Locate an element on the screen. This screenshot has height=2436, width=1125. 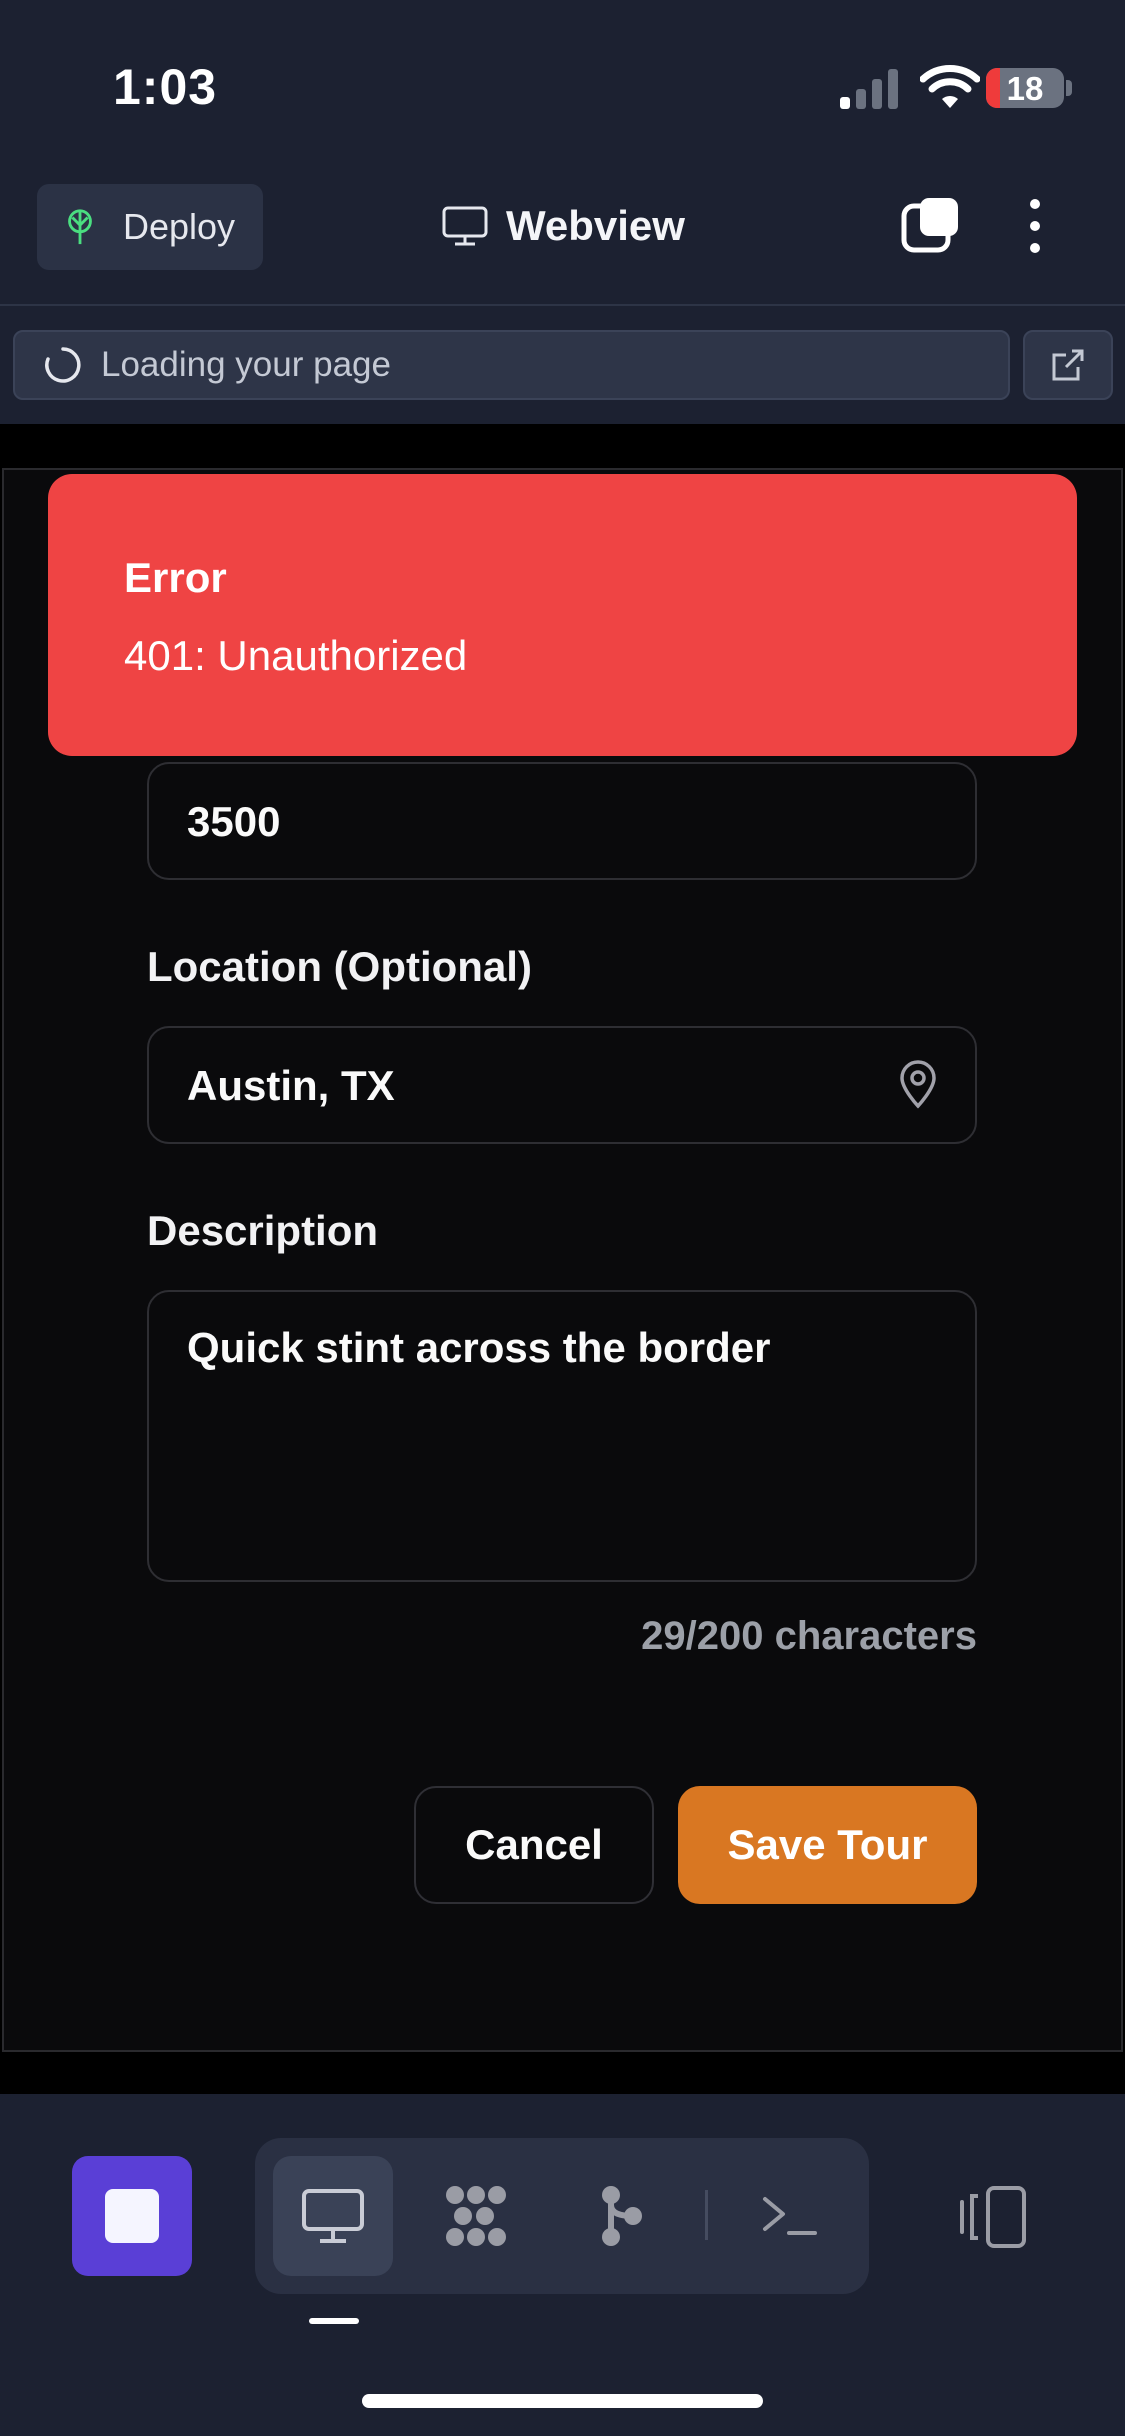
url-bar: Loading your page is located at coordinates (511, 365).